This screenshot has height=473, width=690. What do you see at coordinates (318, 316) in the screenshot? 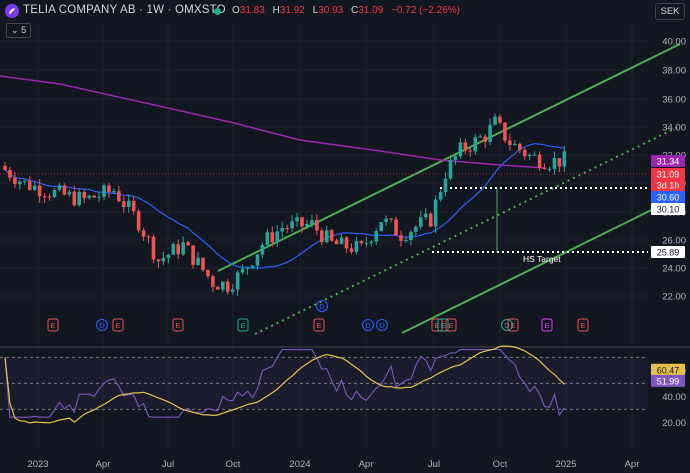
I see `event-markers: E D E E E E D D E E E D E E ED` at bounding box center [318, 316].